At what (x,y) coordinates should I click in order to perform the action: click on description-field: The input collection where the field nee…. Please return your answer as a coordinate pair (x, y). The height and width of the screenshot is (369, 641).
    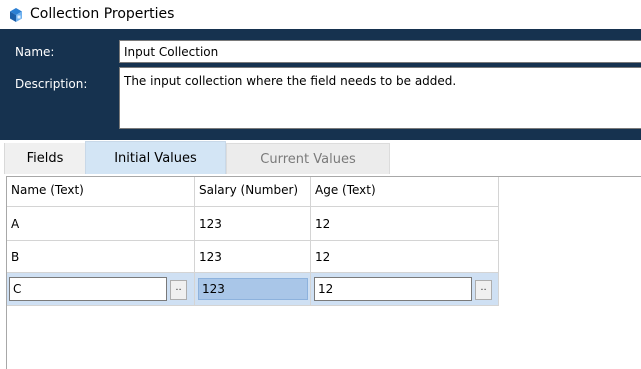
    Looking at the image, I should click on (380, 98).